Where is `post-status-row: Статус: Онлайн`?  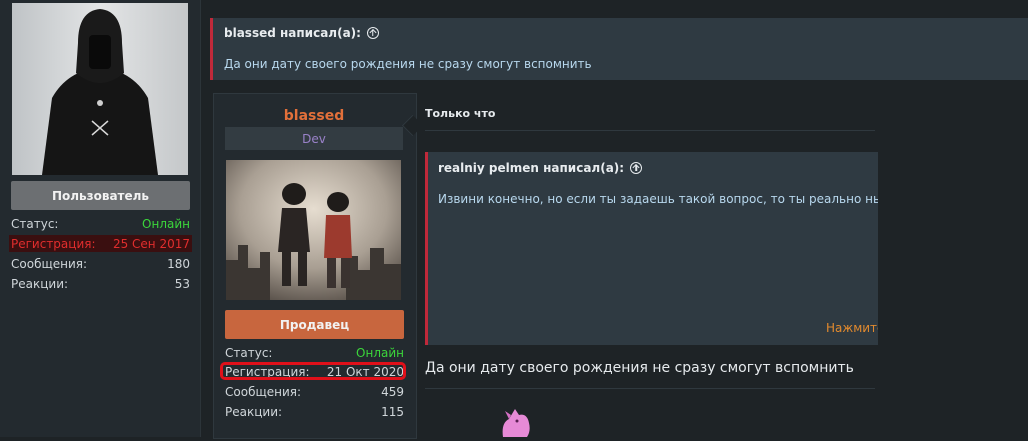
post-status-row: Статус: Онлайн is located at coordinates (314, 352).